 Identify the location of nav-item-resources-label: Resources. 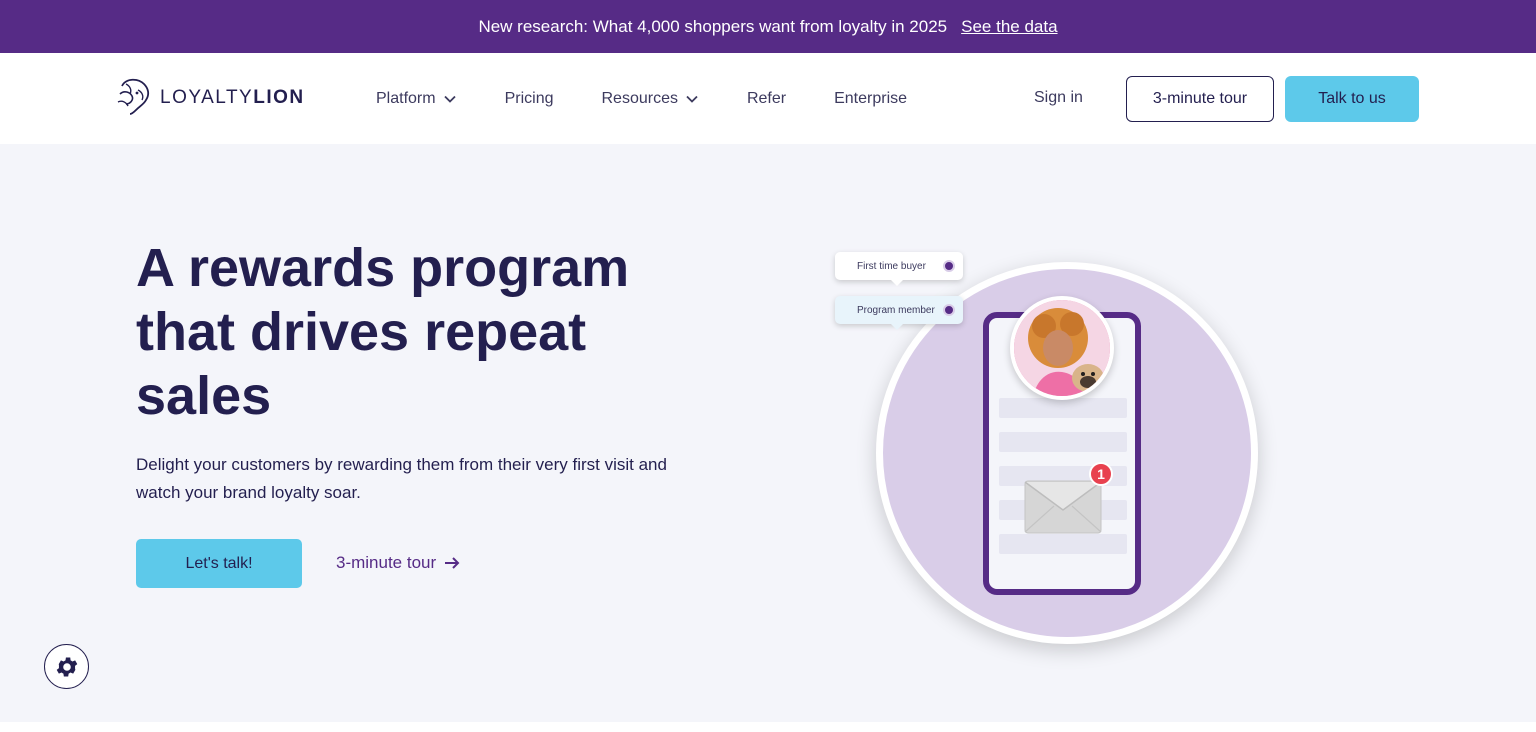
(639, 98).